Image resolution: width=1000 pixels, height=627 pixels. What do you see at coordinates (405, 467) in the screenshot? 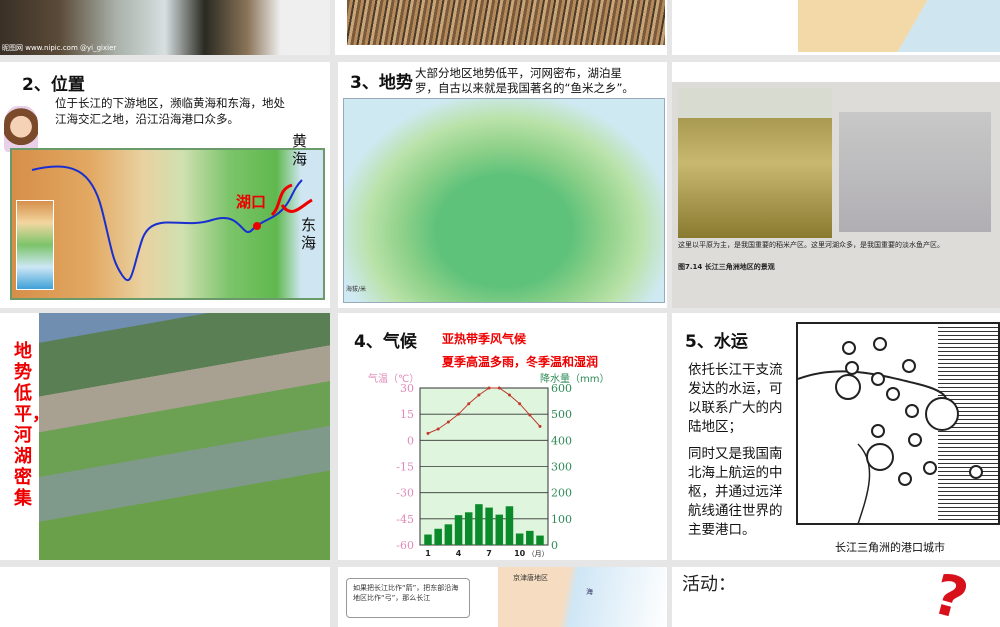
I see `y-left-tick: -15` at bounding box center [405, 467].